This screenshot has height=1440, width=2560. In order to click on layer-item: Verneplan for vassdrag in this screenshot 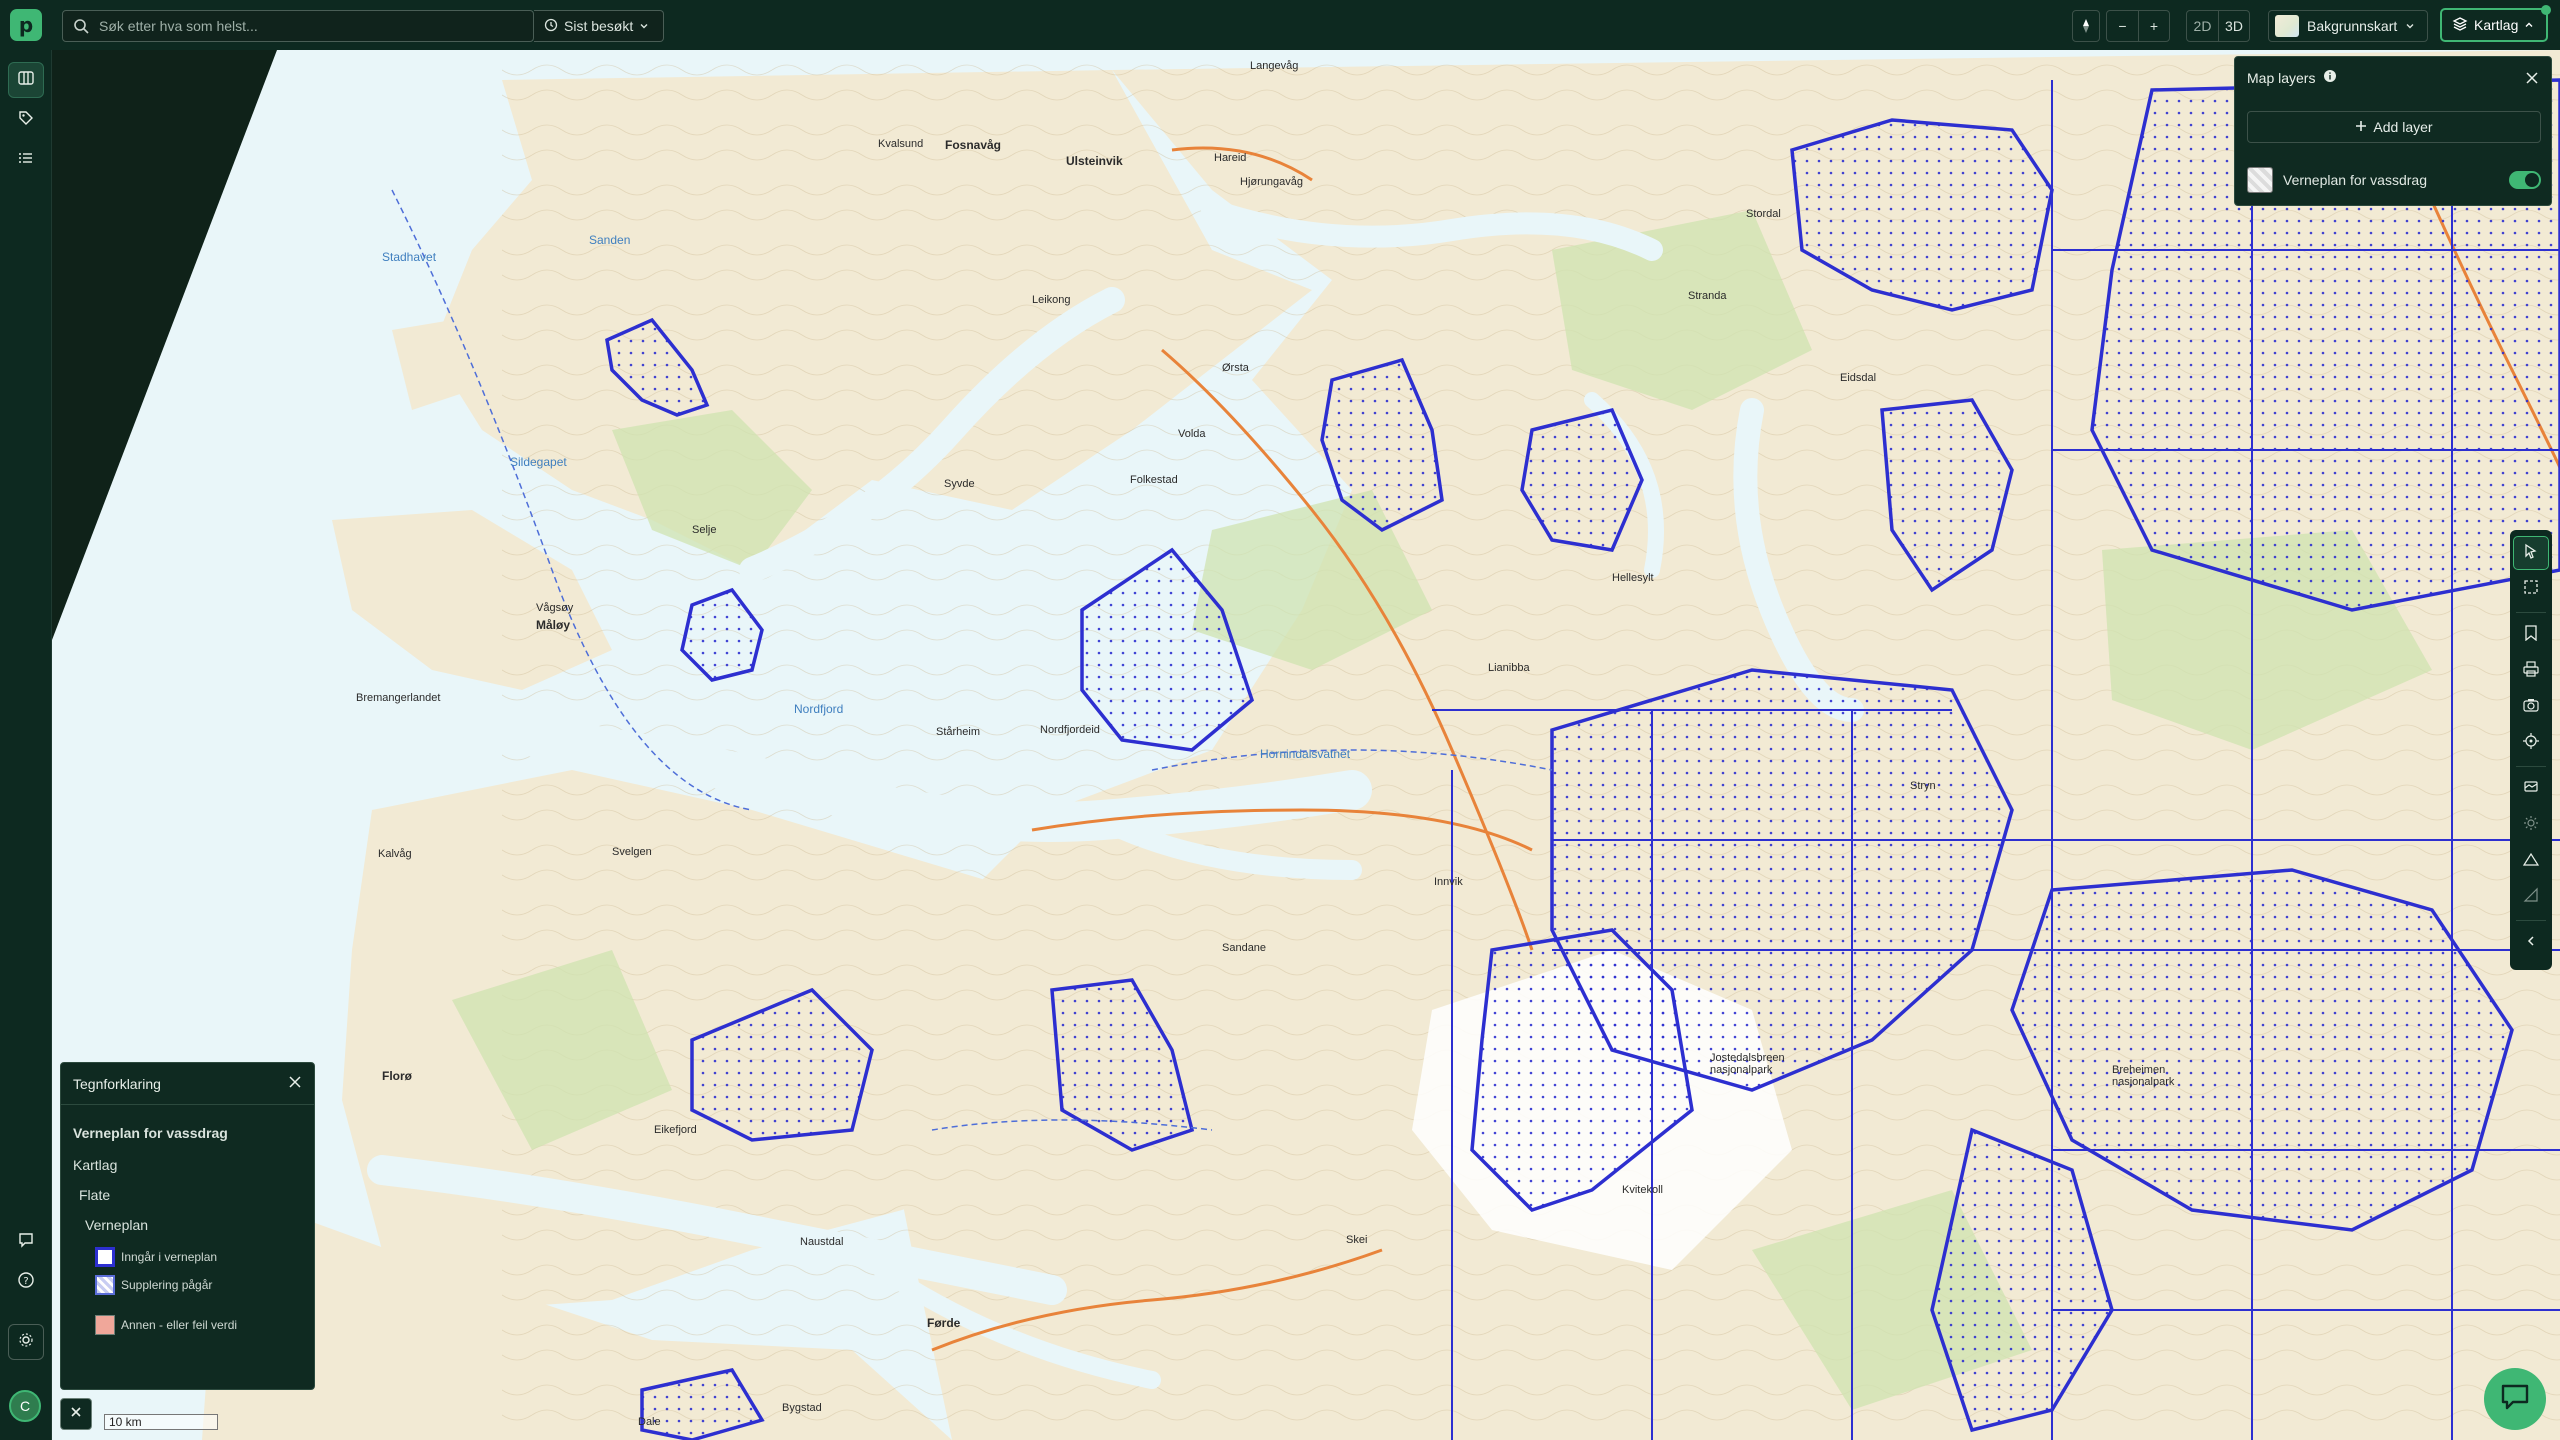, I will do `click(2394, 180)`.